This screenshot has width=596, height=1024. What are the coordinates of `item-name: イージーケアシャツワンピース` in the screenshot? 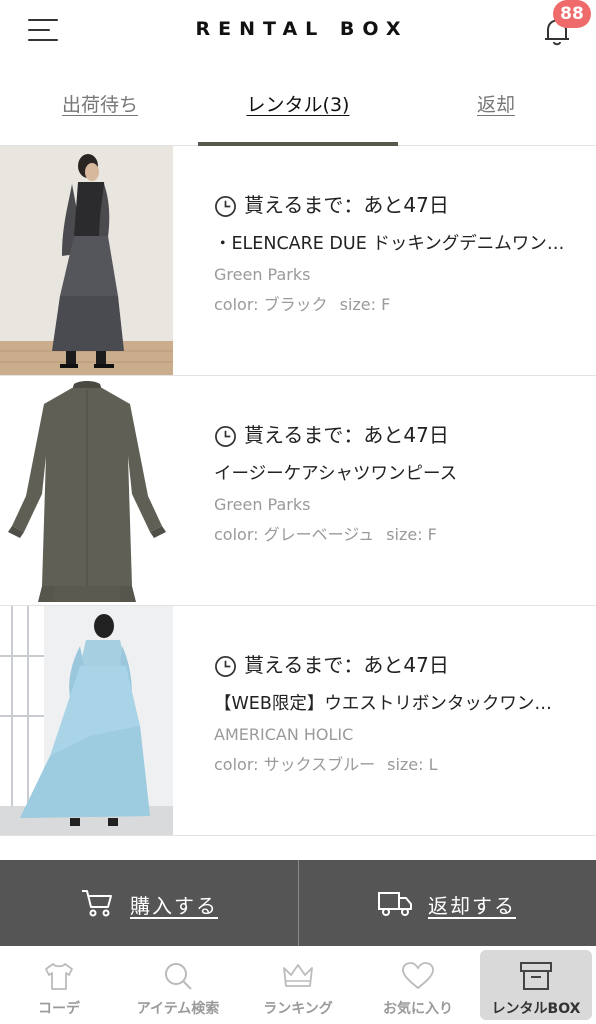 It's located at (391, 474).